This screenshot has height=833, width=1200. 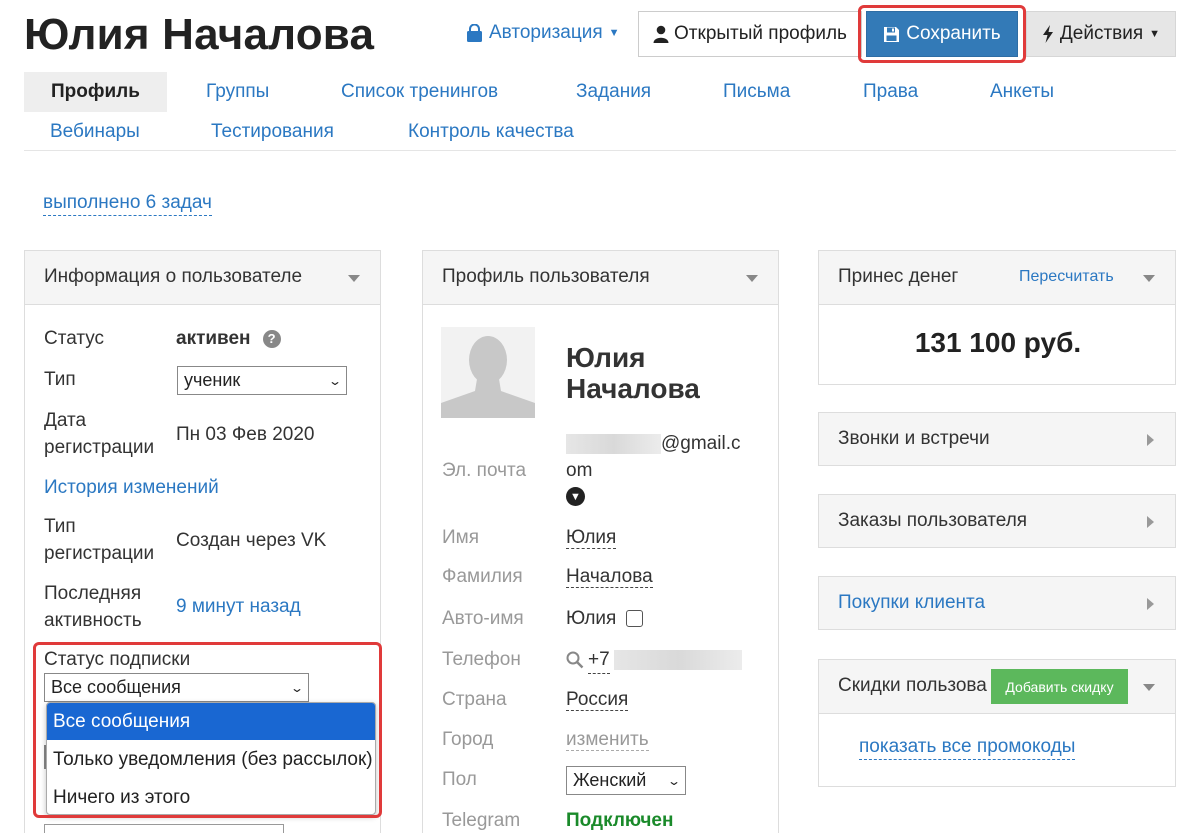 I want to click on completed-tasks-link: выполнено 6 задач, so click(x=127, y=204).